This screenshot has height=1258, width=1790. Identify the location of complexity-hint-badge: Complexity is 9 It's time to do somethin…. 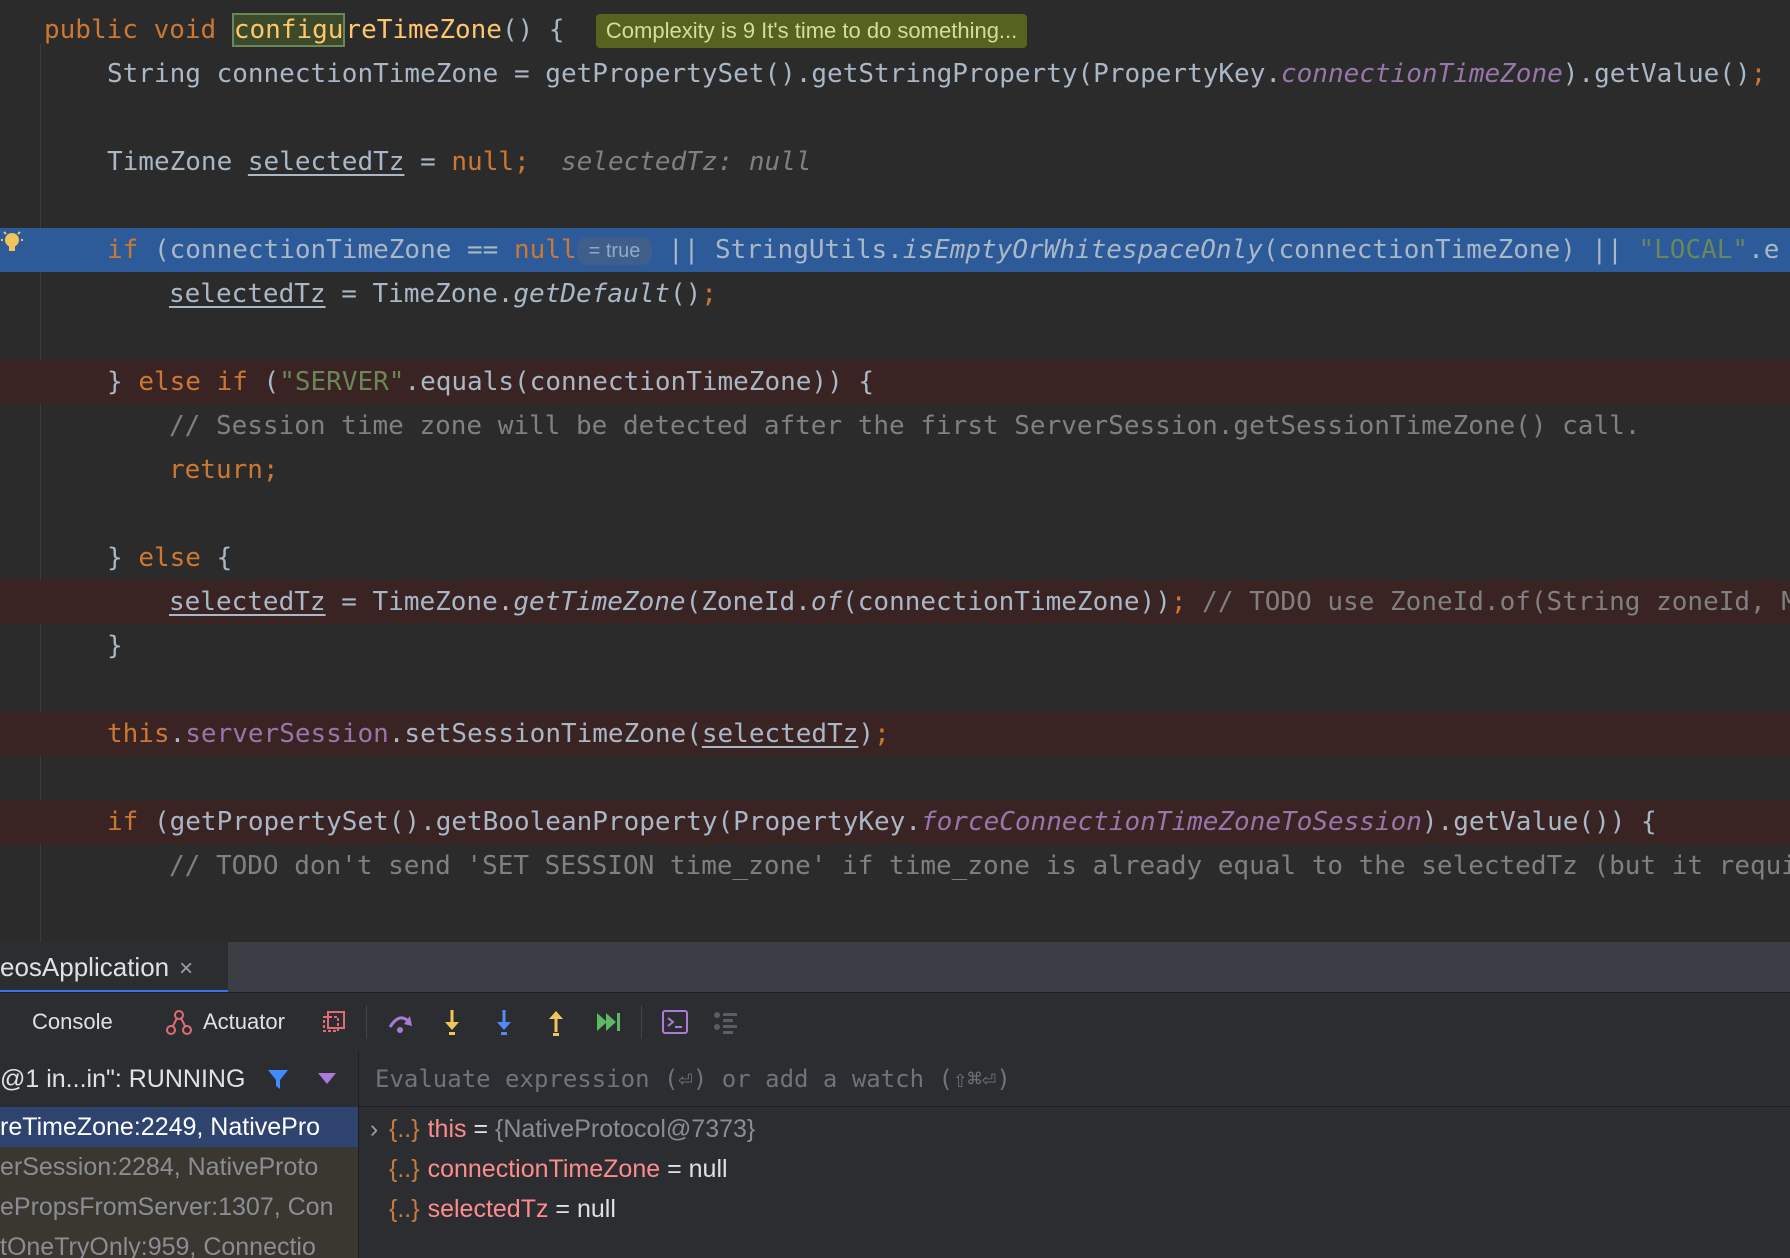
(811, 30).